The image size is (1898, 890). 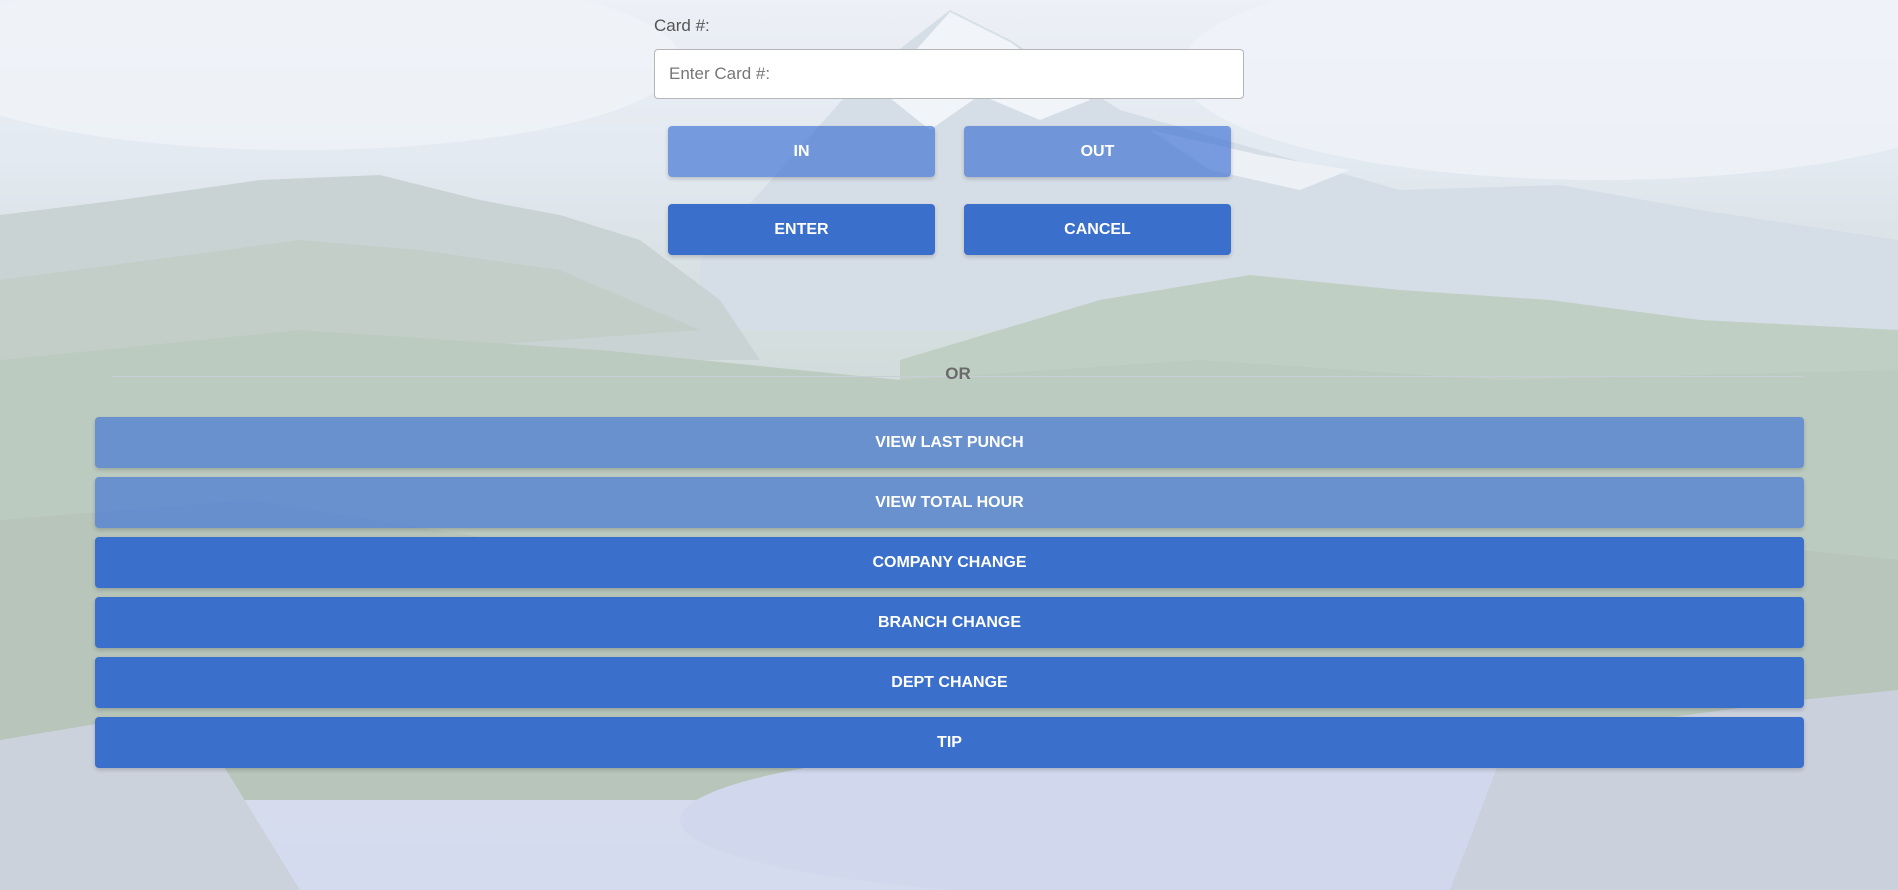 I want to click on tip-button: TIP, so click(x=949, y=742).